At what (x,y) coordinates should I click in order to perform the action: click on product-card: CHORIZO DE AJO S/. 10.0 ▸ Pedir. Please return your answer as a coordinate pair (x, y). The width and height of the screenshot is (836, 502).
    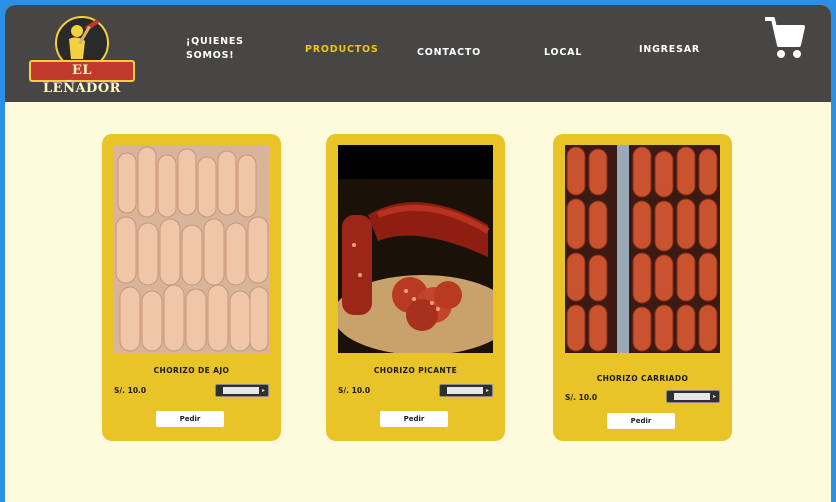
    Looking at the image, I should click on (191, 287).